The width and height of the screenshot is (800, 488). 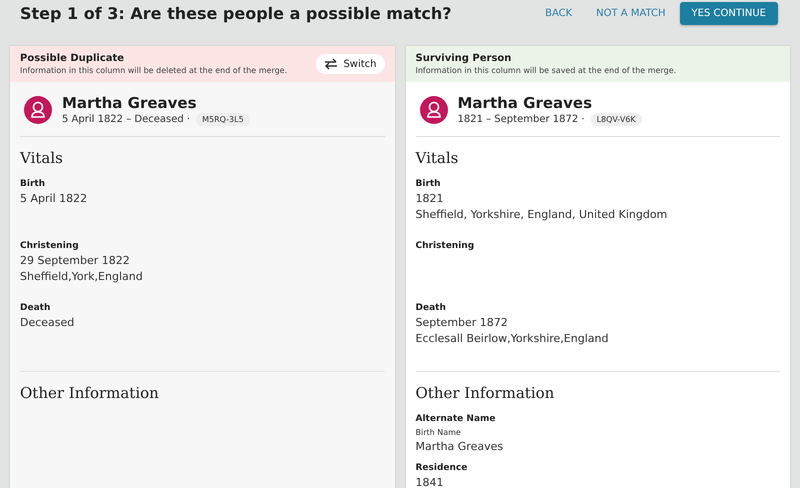 What do you see at coordinates (542, 215) in the screenshot?
I see `fact-value: Sheffield, Yorkshire, England, United Kingdom` at bounding box center [542, 215].